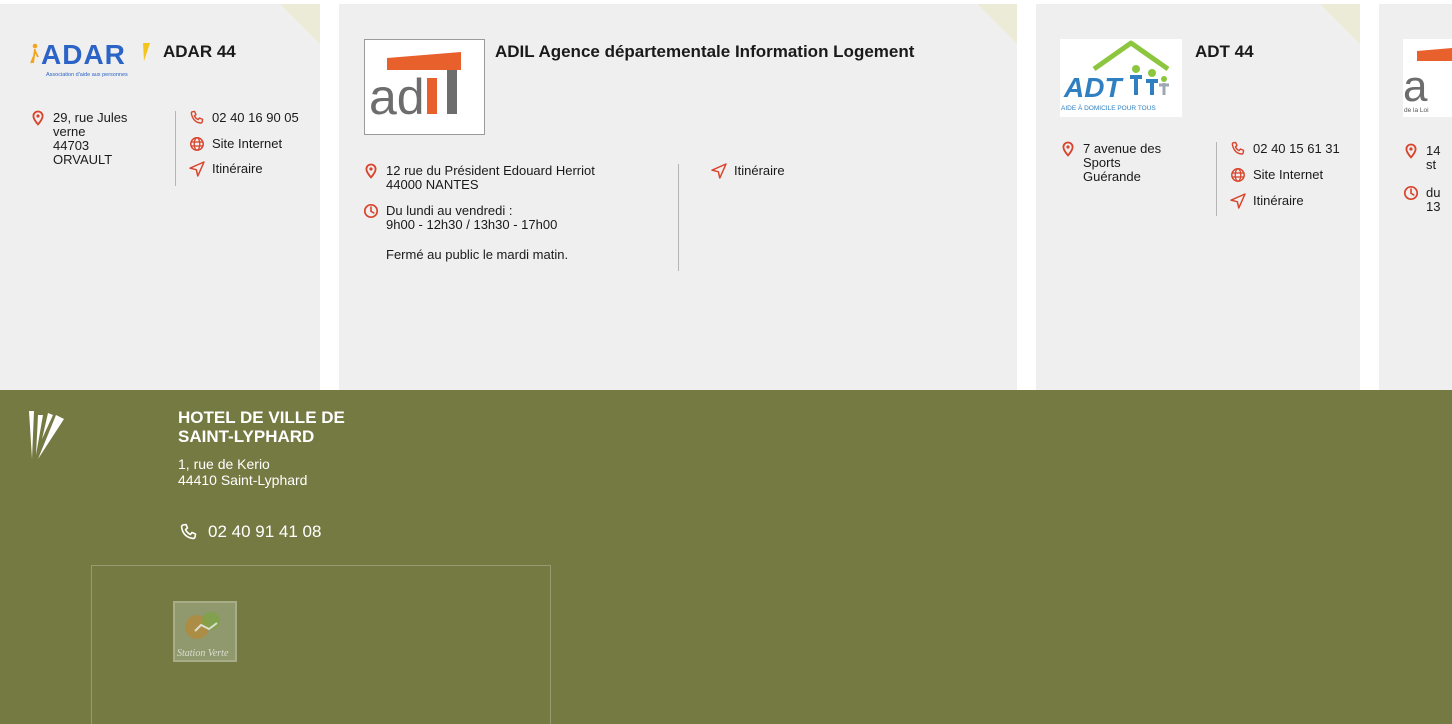 This screenshot has height=724, width=1452. I want to click on hours-line: Du lundi au vendredi :, so click(449, 210).